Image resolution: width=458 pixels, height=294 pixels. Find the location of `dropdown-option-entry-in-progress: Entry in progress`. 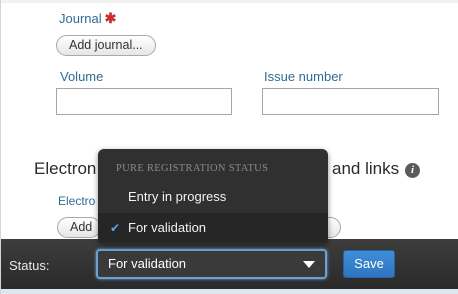

dropdown-option-entry-in-progress: Entry in progress is located at coordinates (213, 197).